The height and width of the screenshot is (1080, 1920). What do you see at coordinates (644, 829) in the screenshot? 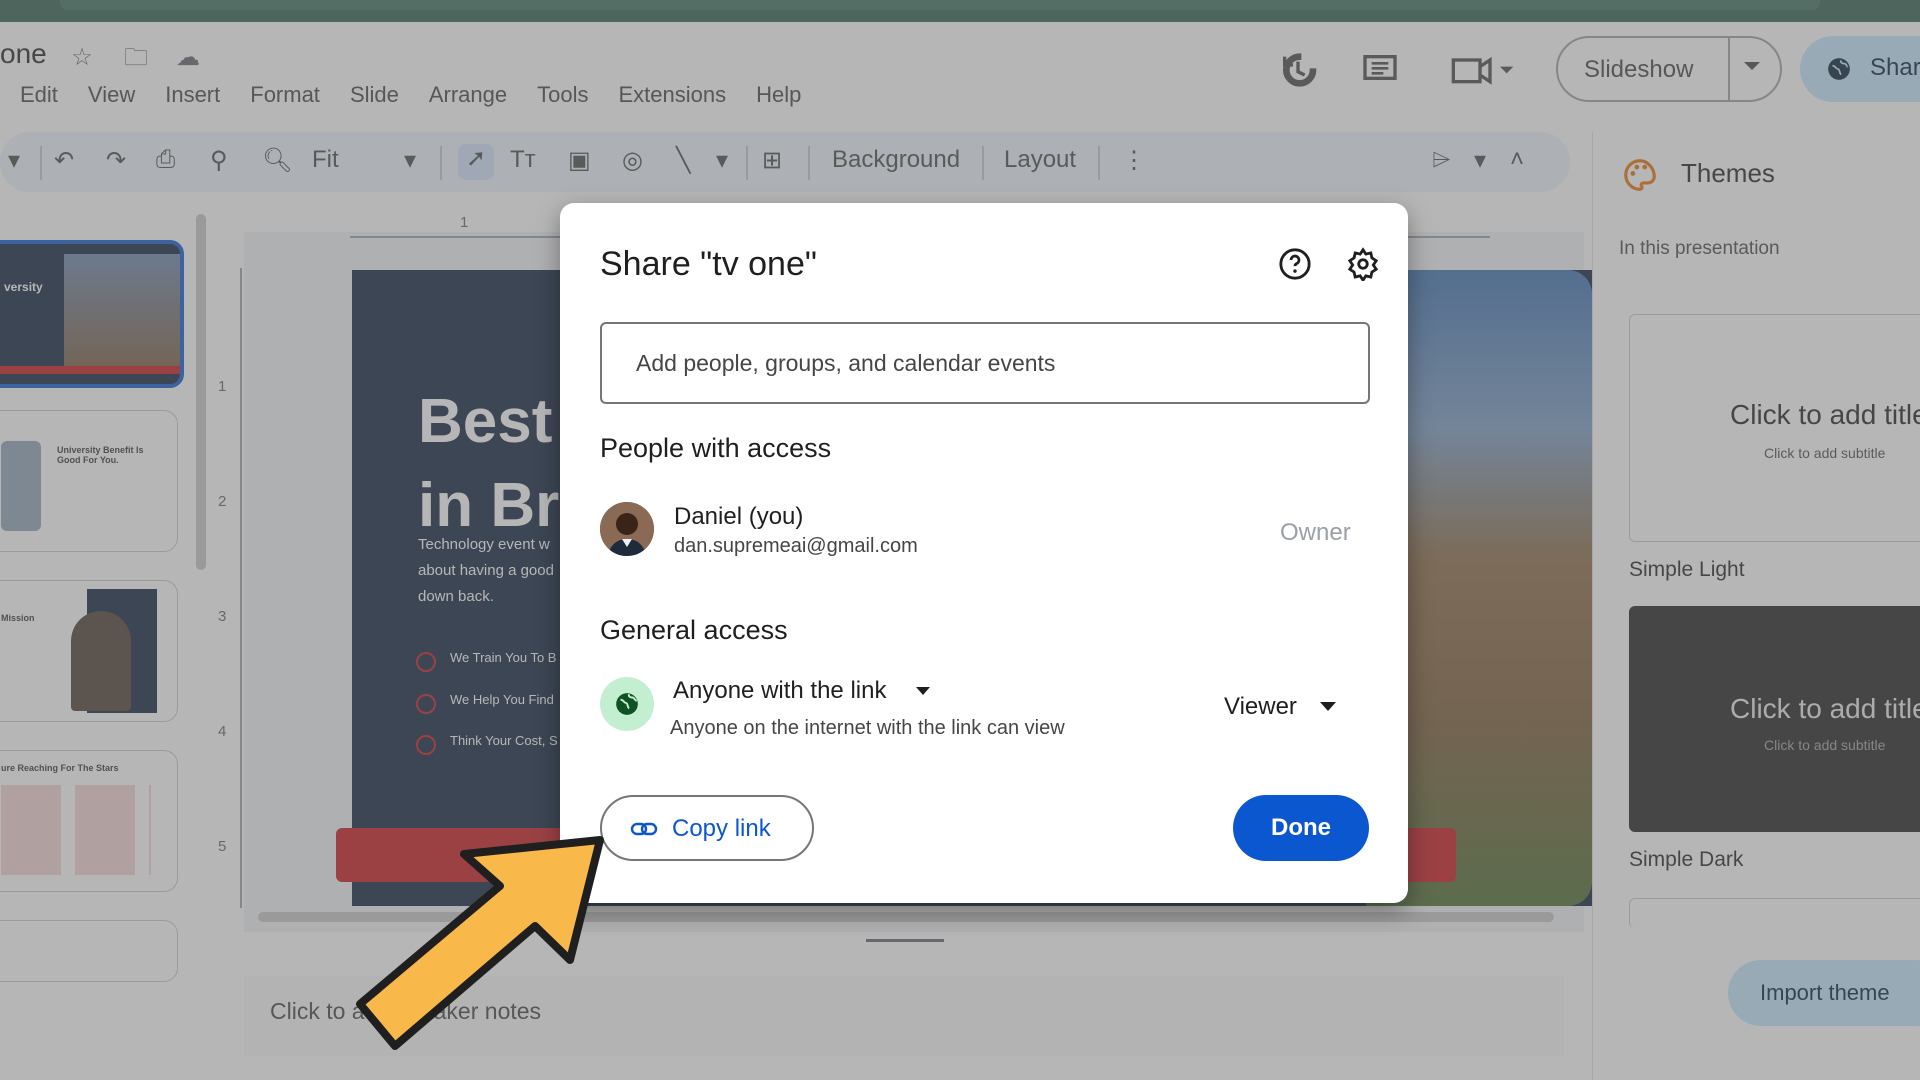
I see `link-icon` at bounding box center [644, 829].